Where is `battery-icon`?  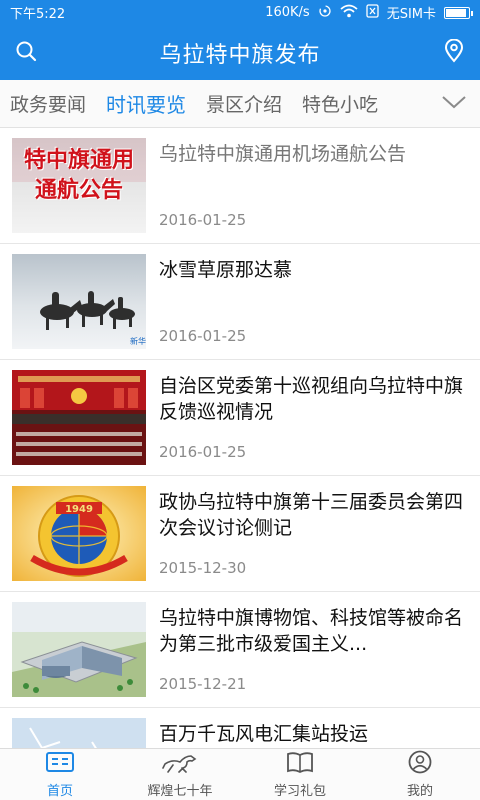
battery-icon is located at coordinates (458, 12).